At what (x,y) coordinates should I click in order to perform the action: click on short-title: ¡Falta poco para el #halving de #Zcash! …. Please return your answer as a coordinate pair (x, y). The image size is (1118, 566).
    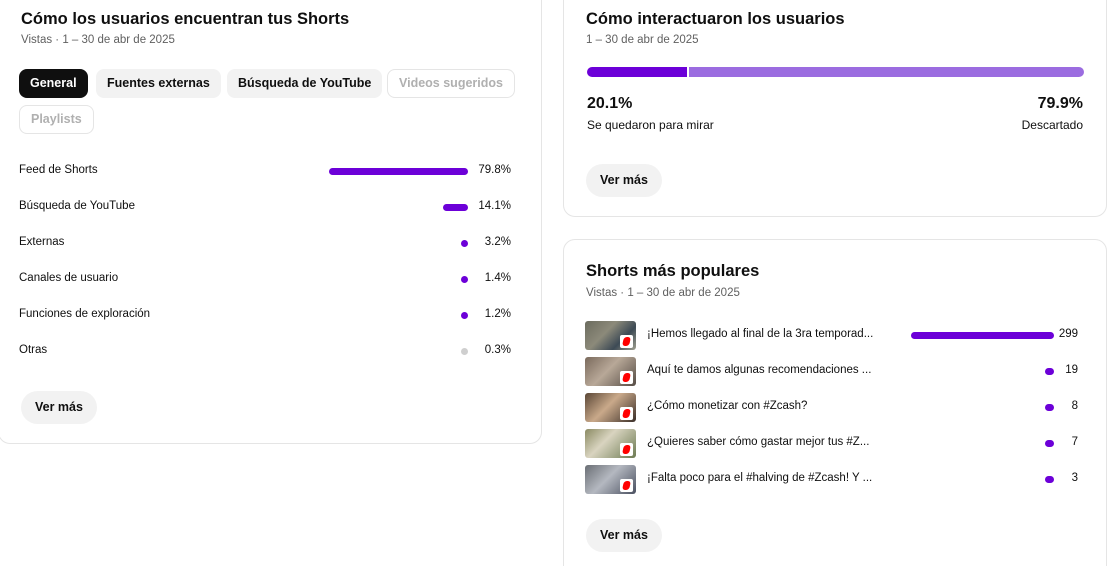
    Looking at the image, I should click on (763, 478).